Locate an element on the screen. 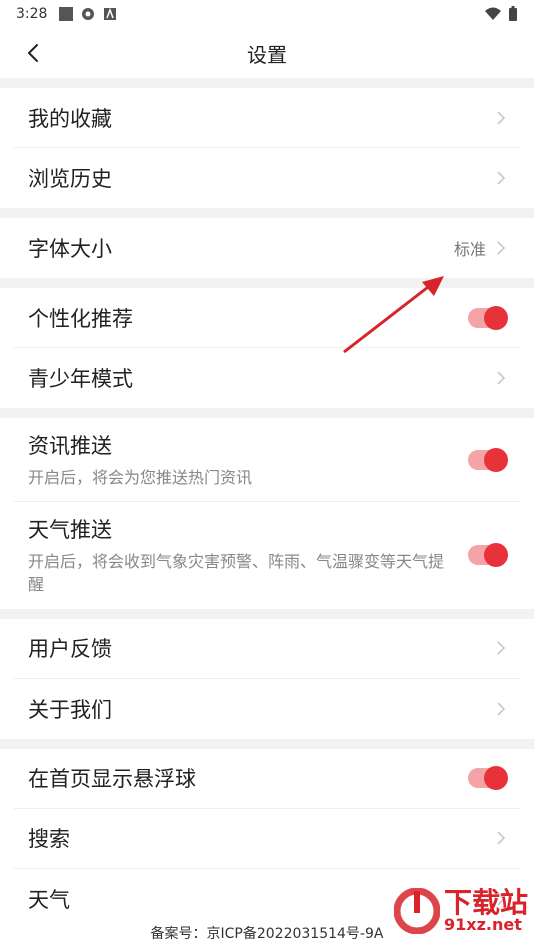  settings-row-label: 青少年模式 is located at coordinates (80, 379).